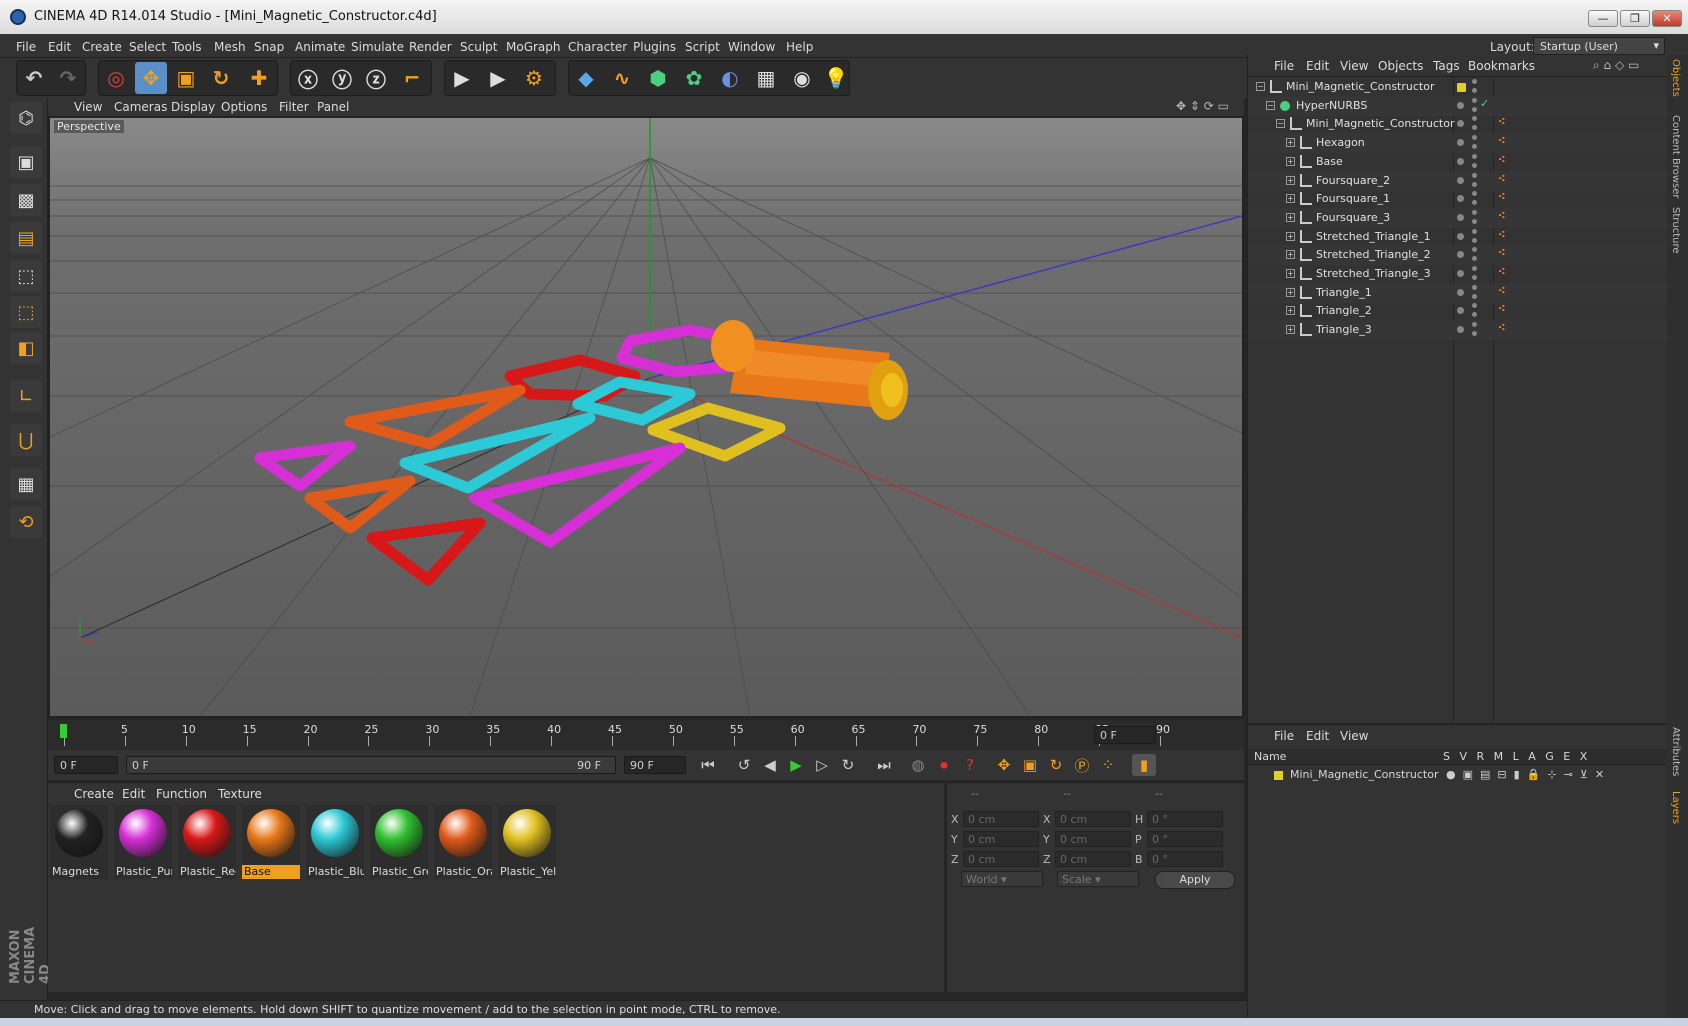 The width and height of the screenshot is (1688, 1026). I want to click on frame-range-slider: 0 F 90 F, so click(371, 765).